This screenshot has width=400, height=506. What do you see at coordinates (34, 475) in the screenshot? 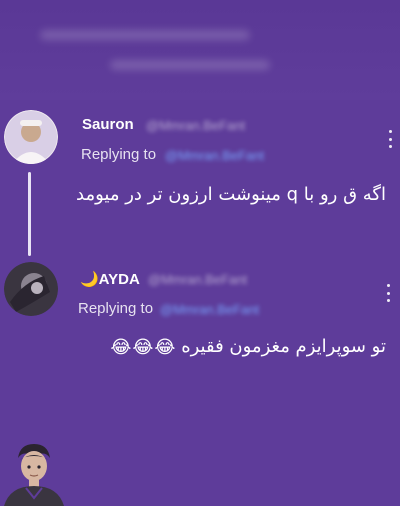
I see `illustrated-avatar-icon` at bounding box center [34, 475].